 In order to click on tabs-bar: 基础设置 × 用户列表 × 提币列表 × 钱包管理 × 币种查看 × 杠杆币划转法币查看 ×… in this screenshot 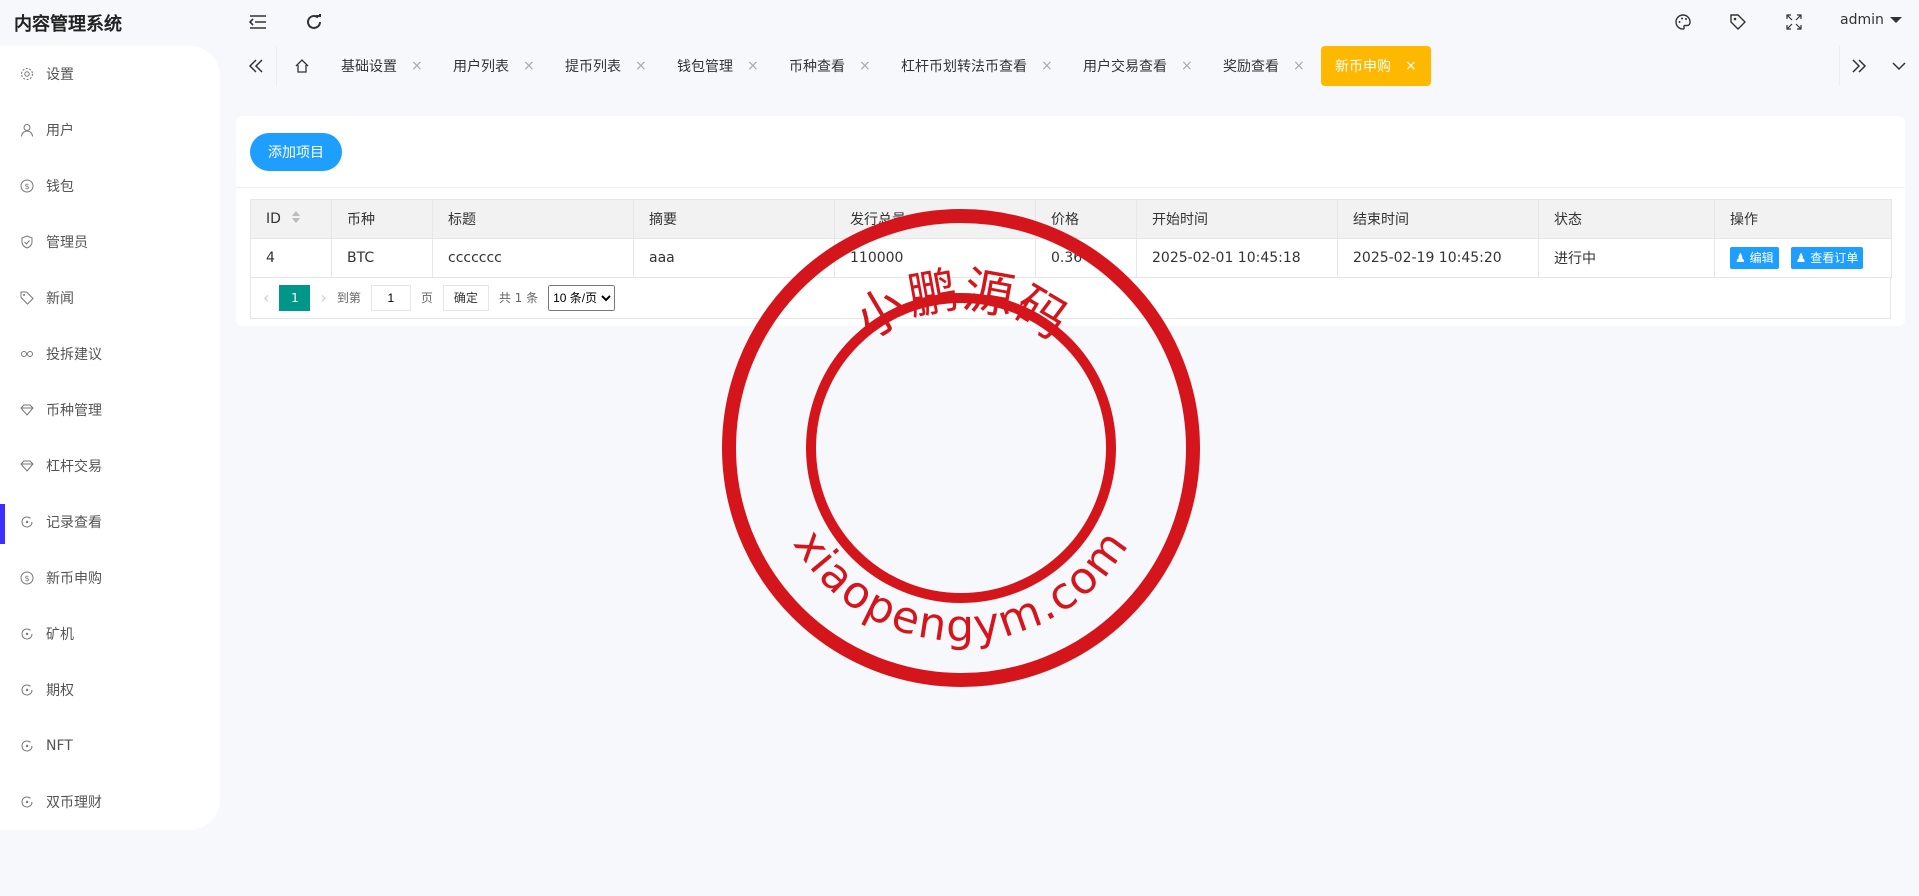, I will do `click(1077, 66)`.